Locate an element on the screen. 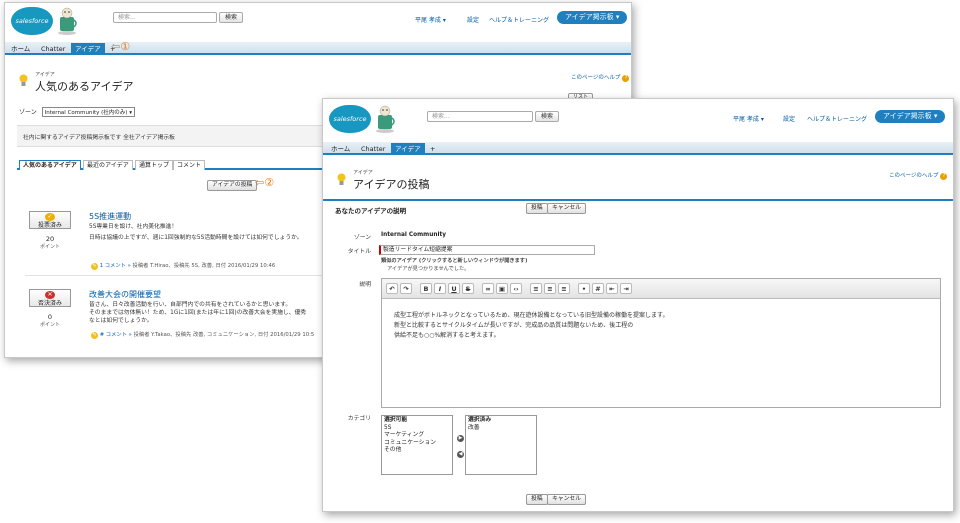 This screenshot has height=523, width=960. category-option-5s: 5S is located at coordinates (417, 429).